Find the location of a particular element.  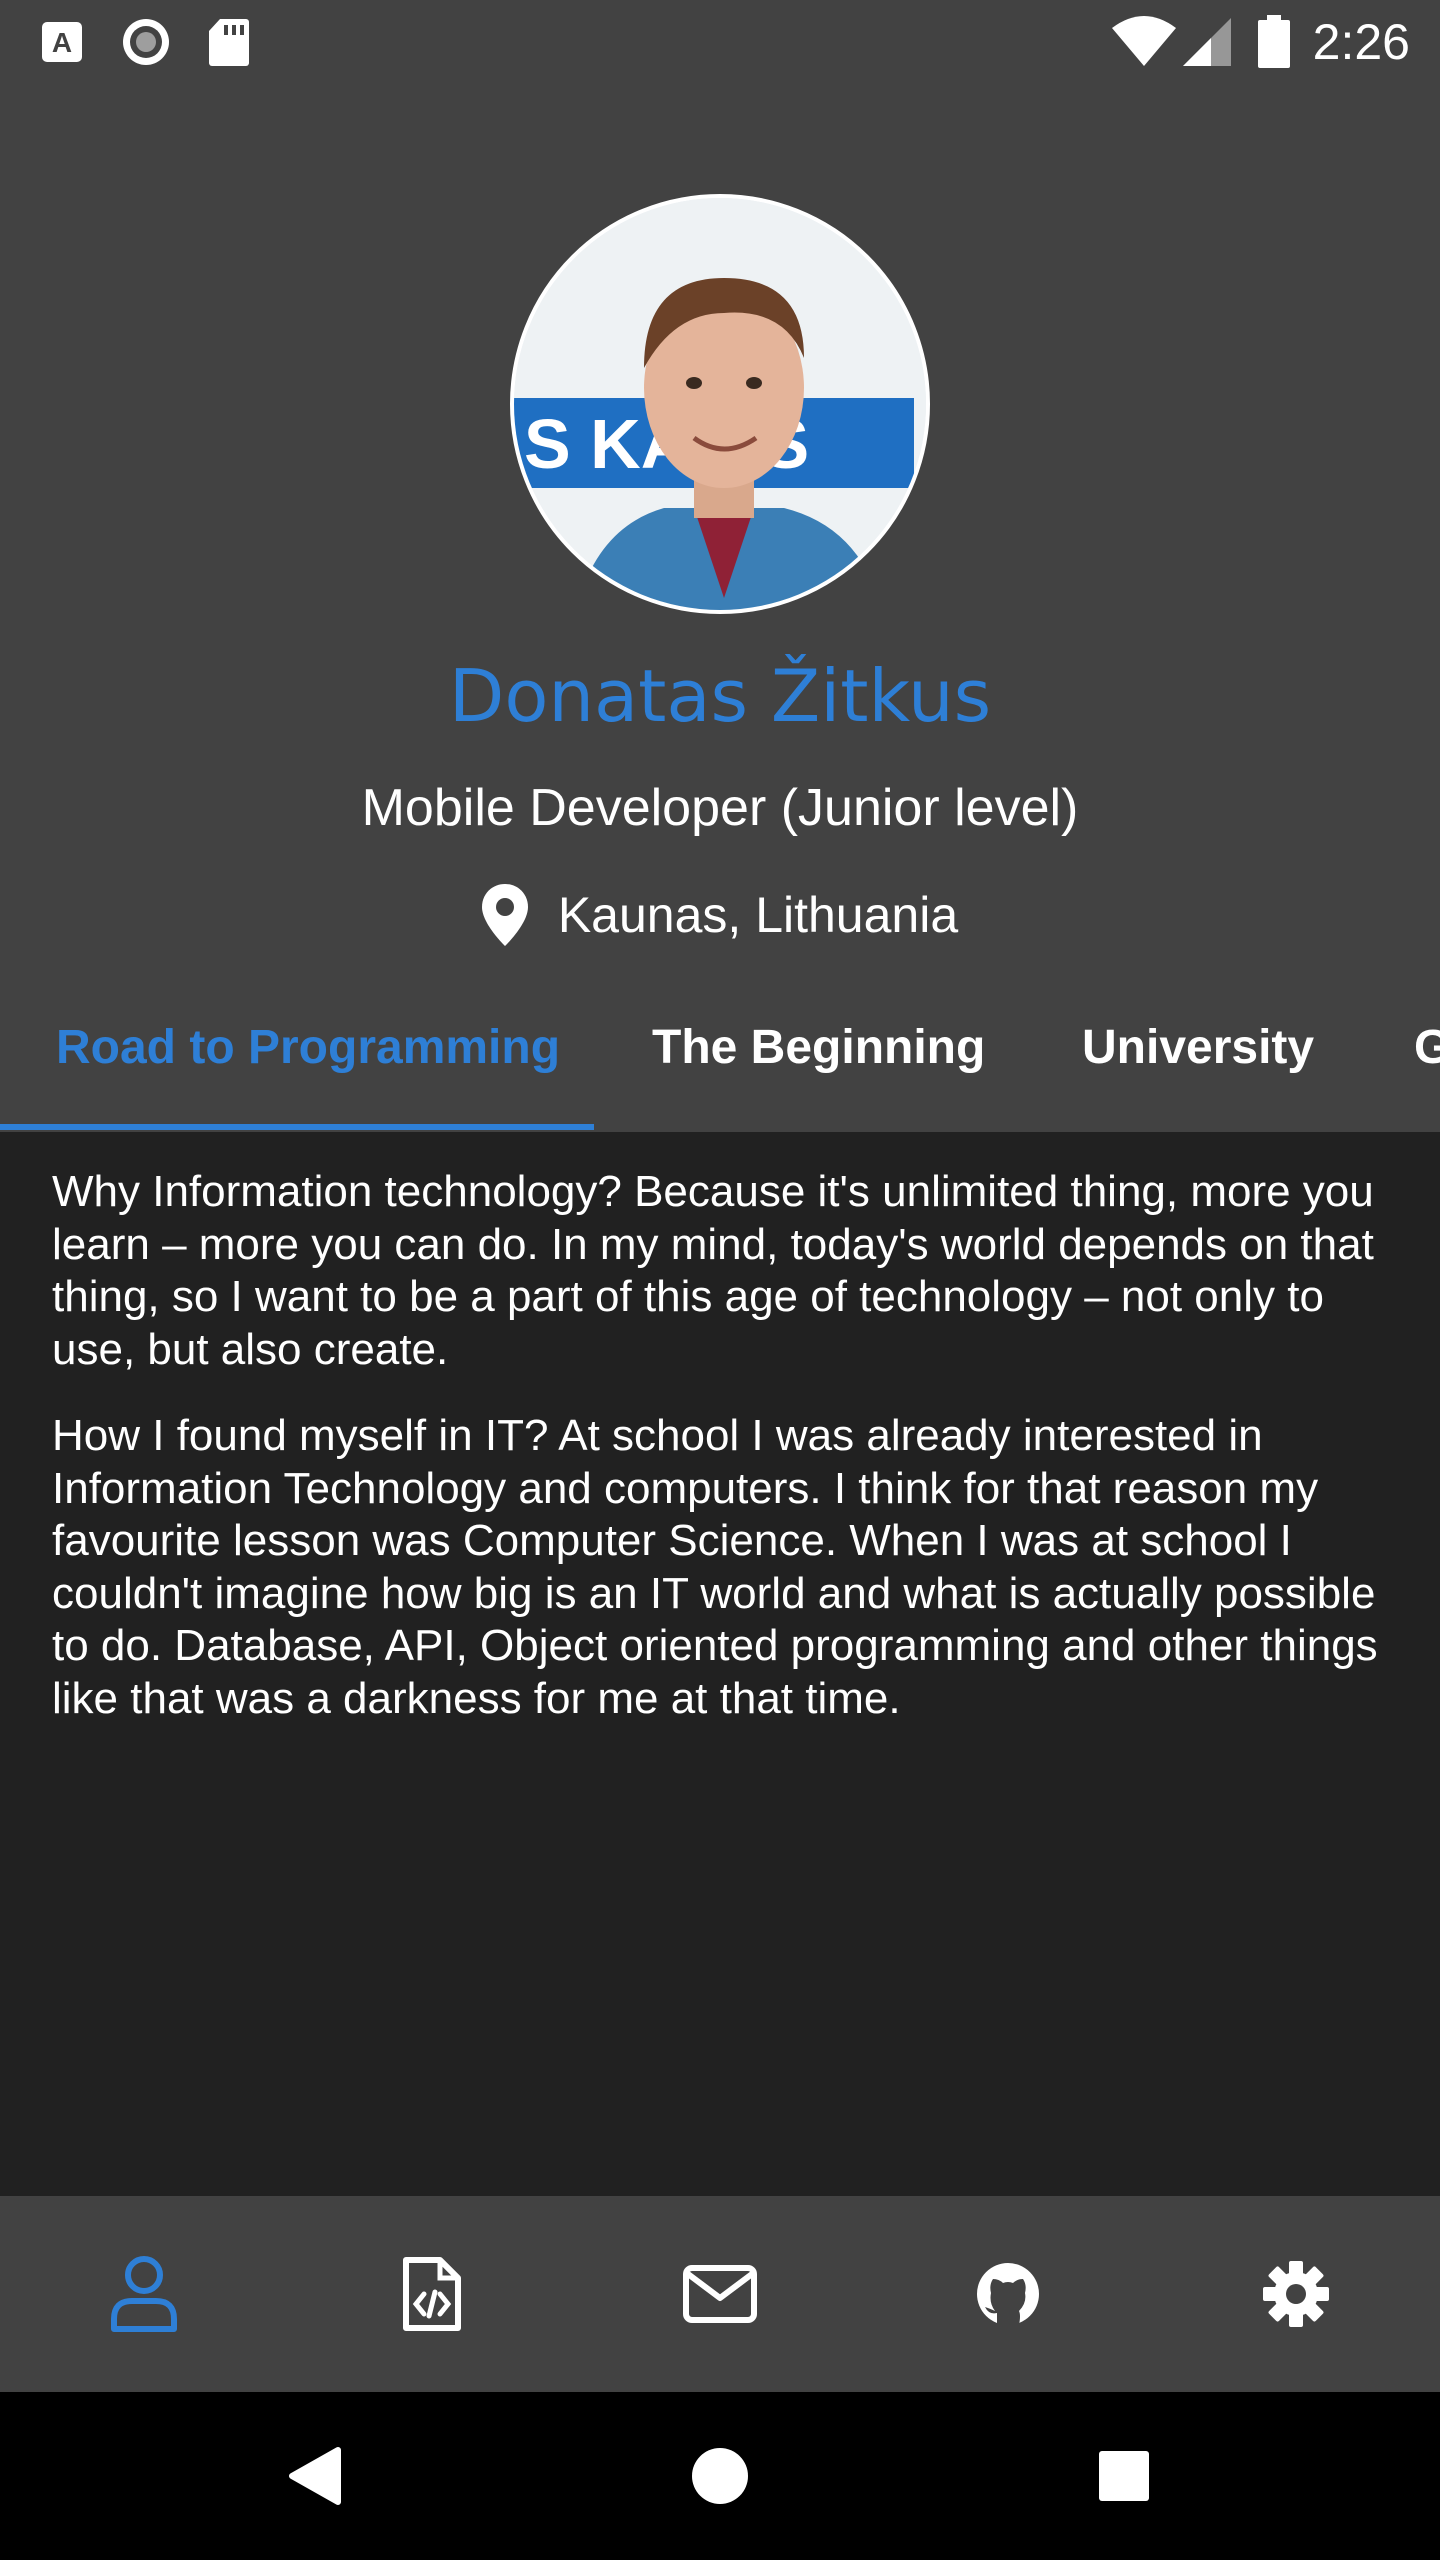

recents-button is located at coordinates (1124, 2476).